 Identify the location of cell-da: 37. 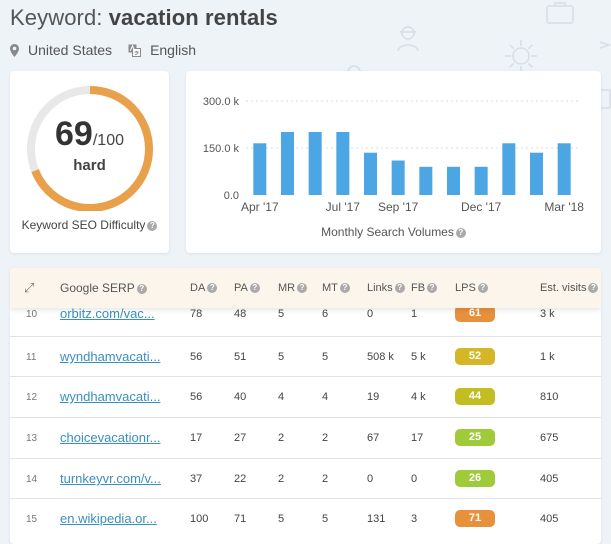
(196, 479).